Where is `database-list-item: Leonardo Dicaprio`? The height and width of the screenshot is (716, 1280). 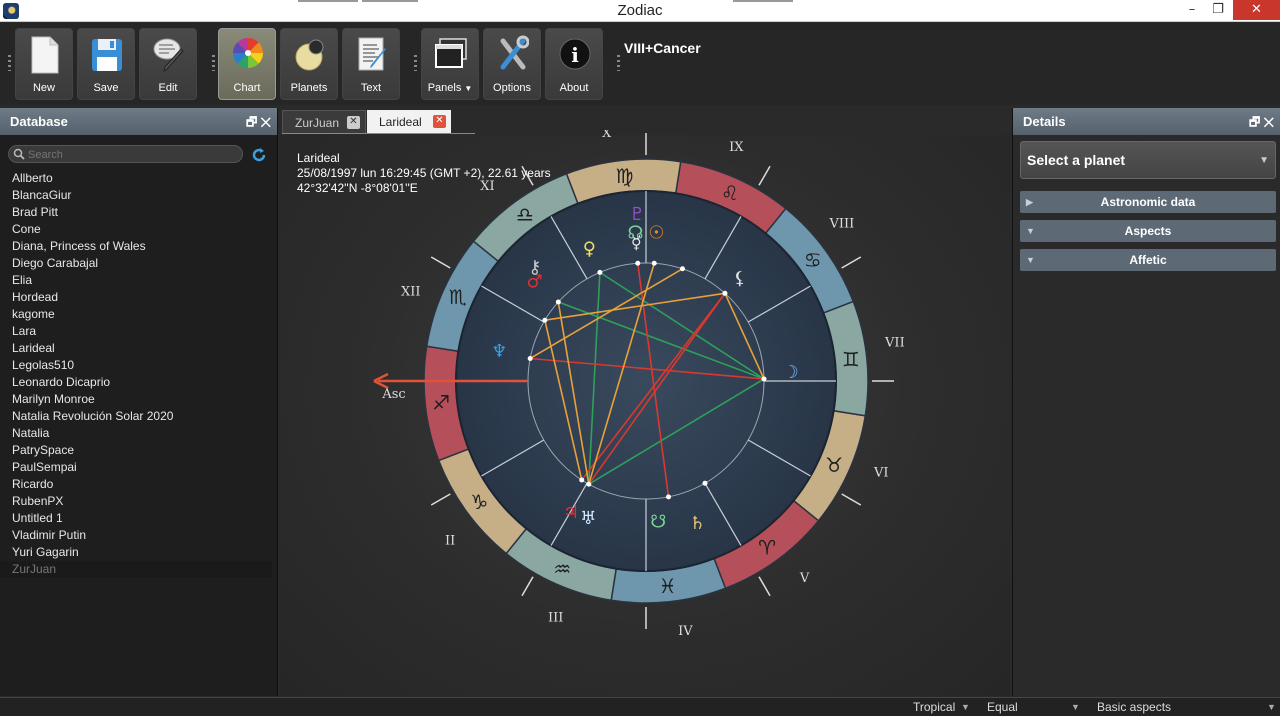
database-list-item: Leonardo Dicaprio is located at coordinates (136, 382).